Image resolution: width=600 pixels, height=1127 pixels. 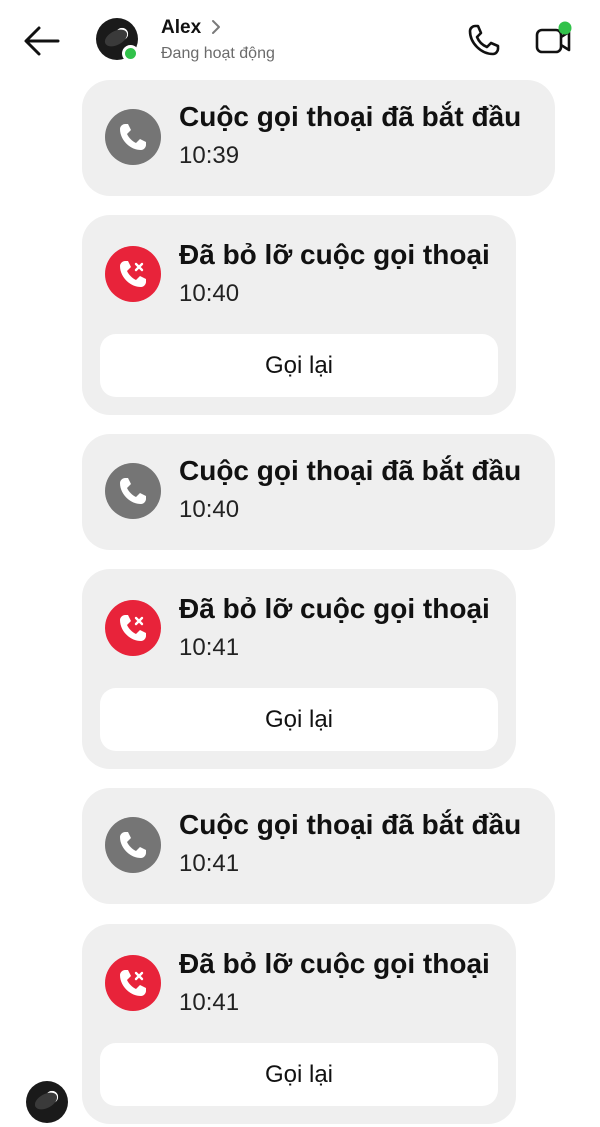 I want to click on call-started-card: Cuộc gọi thoại đã bắt đầu 10:39, so click(x=318, y=138).